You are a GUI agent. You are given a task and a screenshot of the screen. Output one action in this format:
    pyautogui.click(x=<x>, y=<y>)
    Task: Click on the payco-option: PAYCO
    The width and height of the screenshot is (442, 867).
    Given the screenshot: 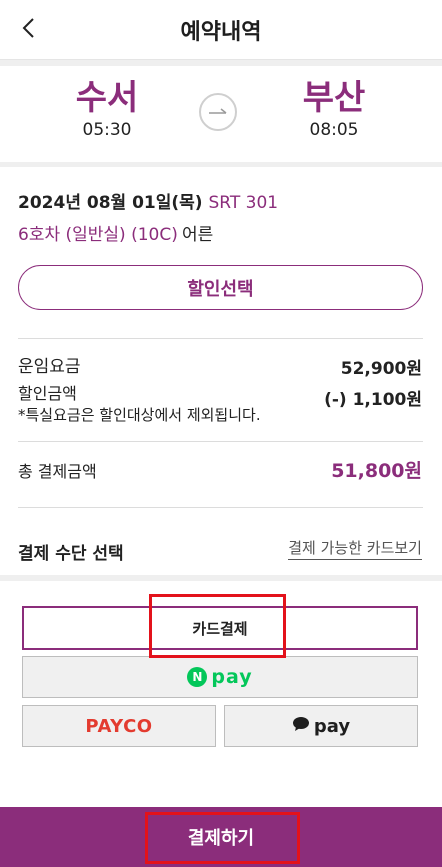 What is the action you would take?
    pyautogui.click(x=119, y=726)
    